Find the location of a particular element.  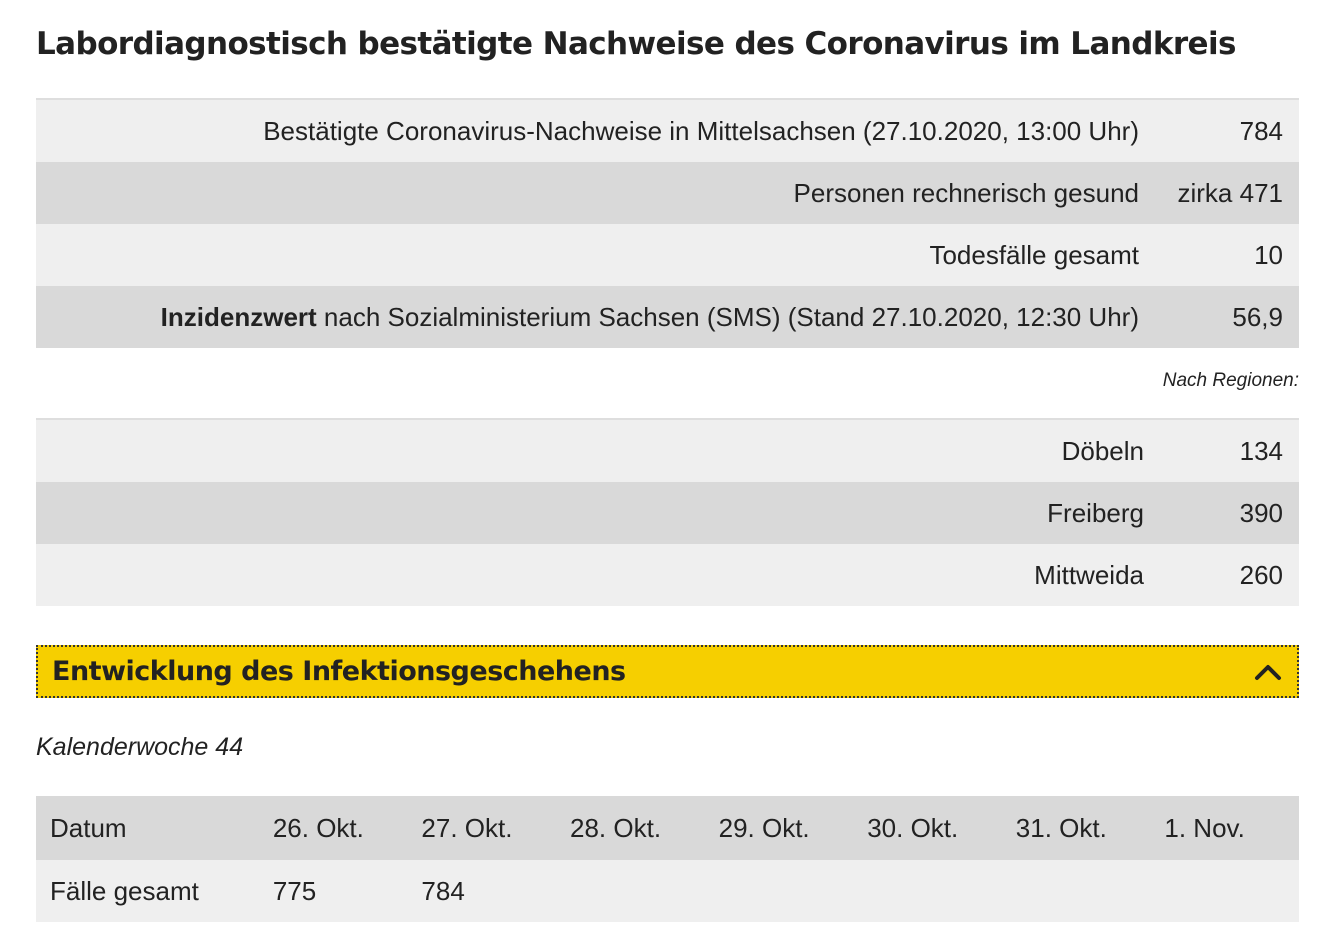

week-day: 29. Okt. is located at coordinates (764, 827).